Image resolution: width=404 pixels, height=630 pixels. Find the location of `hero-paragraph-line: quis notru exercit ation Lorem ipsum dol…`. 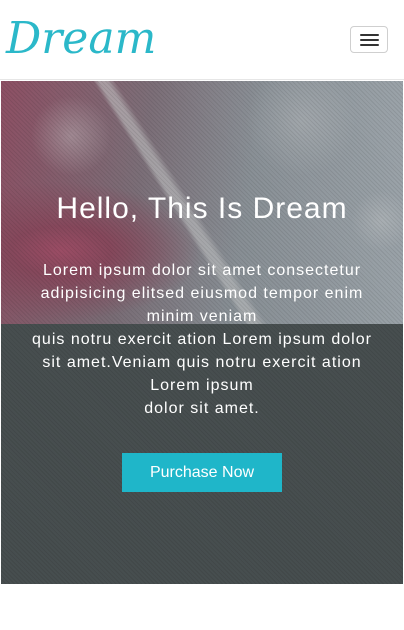

hero-paragraph-line: quis notru exercit ation Lorem ipsum dol… is located at coordinates (202, 362).